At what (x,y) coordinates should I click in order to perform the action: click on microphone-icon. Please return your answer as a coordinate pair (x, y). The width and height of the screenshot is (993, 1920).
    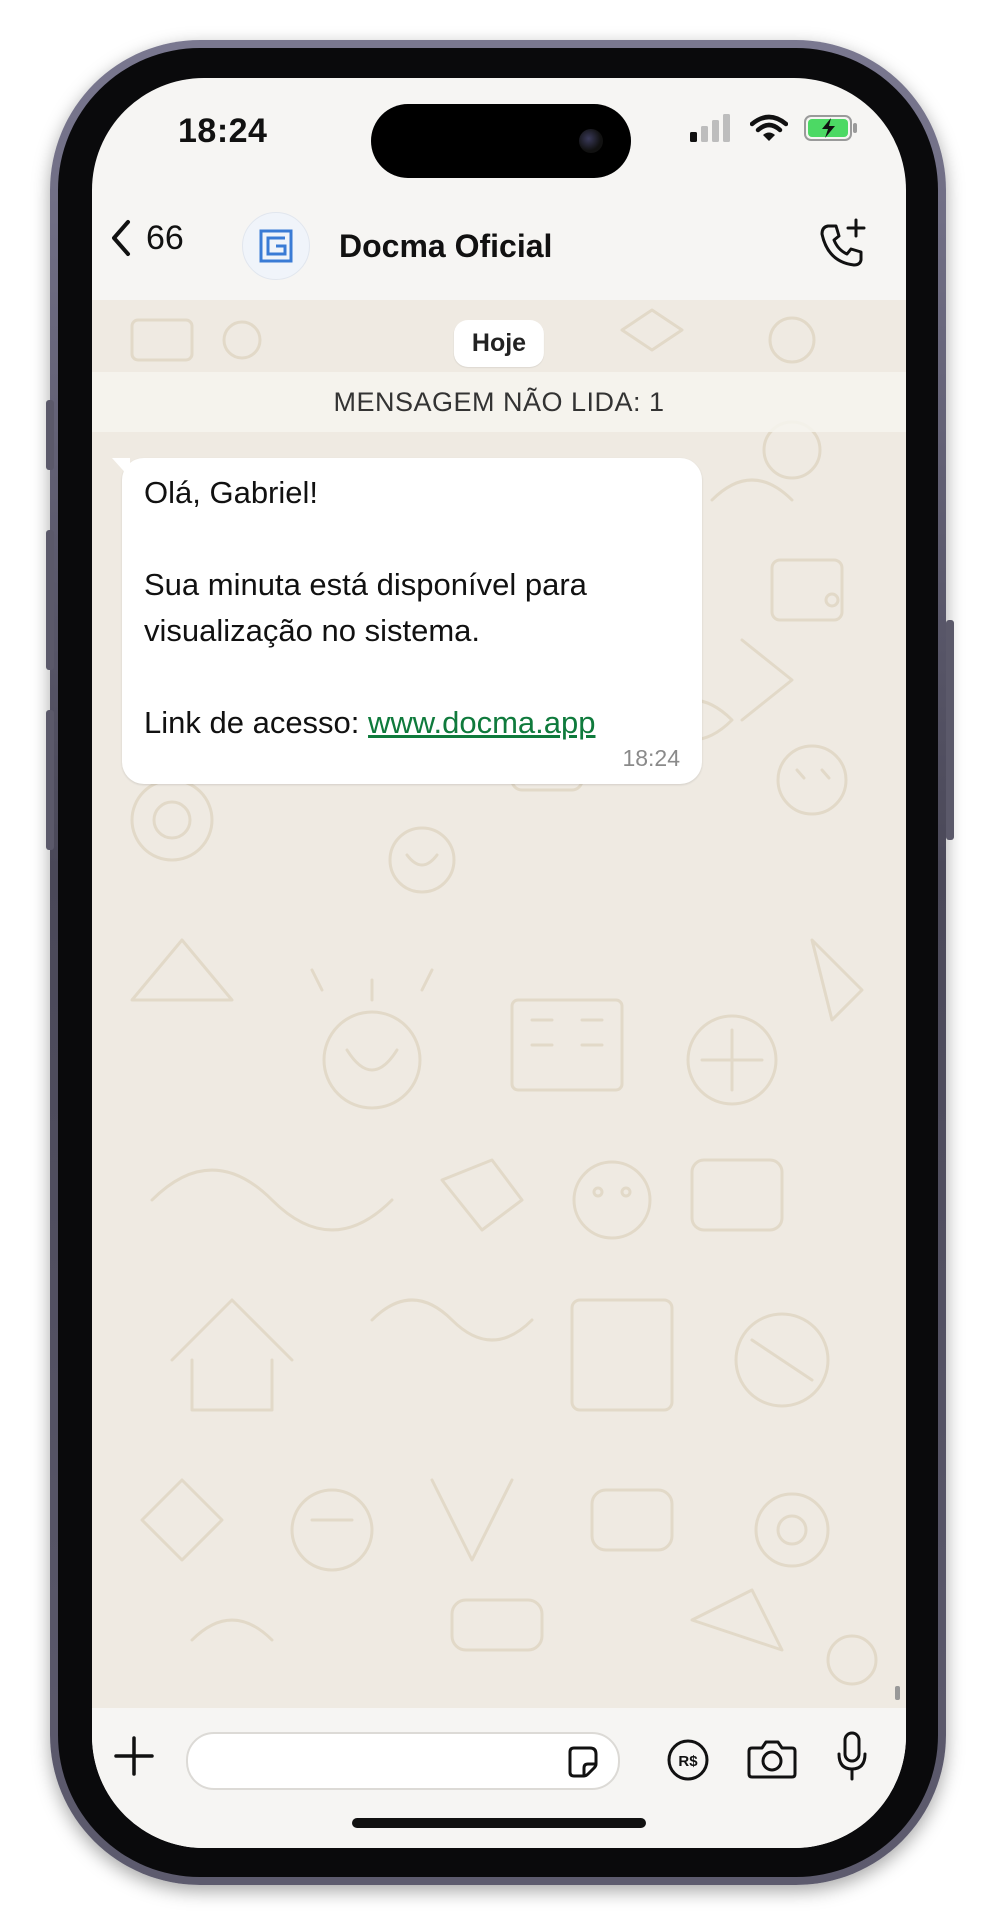
    Looking at the image, I should click on (852, 1756).